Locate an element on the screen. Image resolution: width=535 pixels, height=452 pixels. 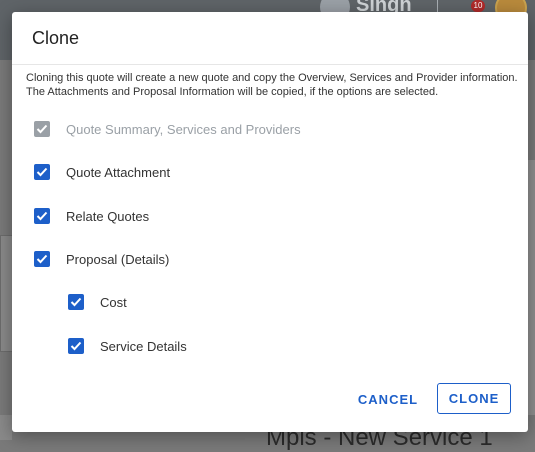
checkbox-quote-attachment is located at coordinates (42, 172).